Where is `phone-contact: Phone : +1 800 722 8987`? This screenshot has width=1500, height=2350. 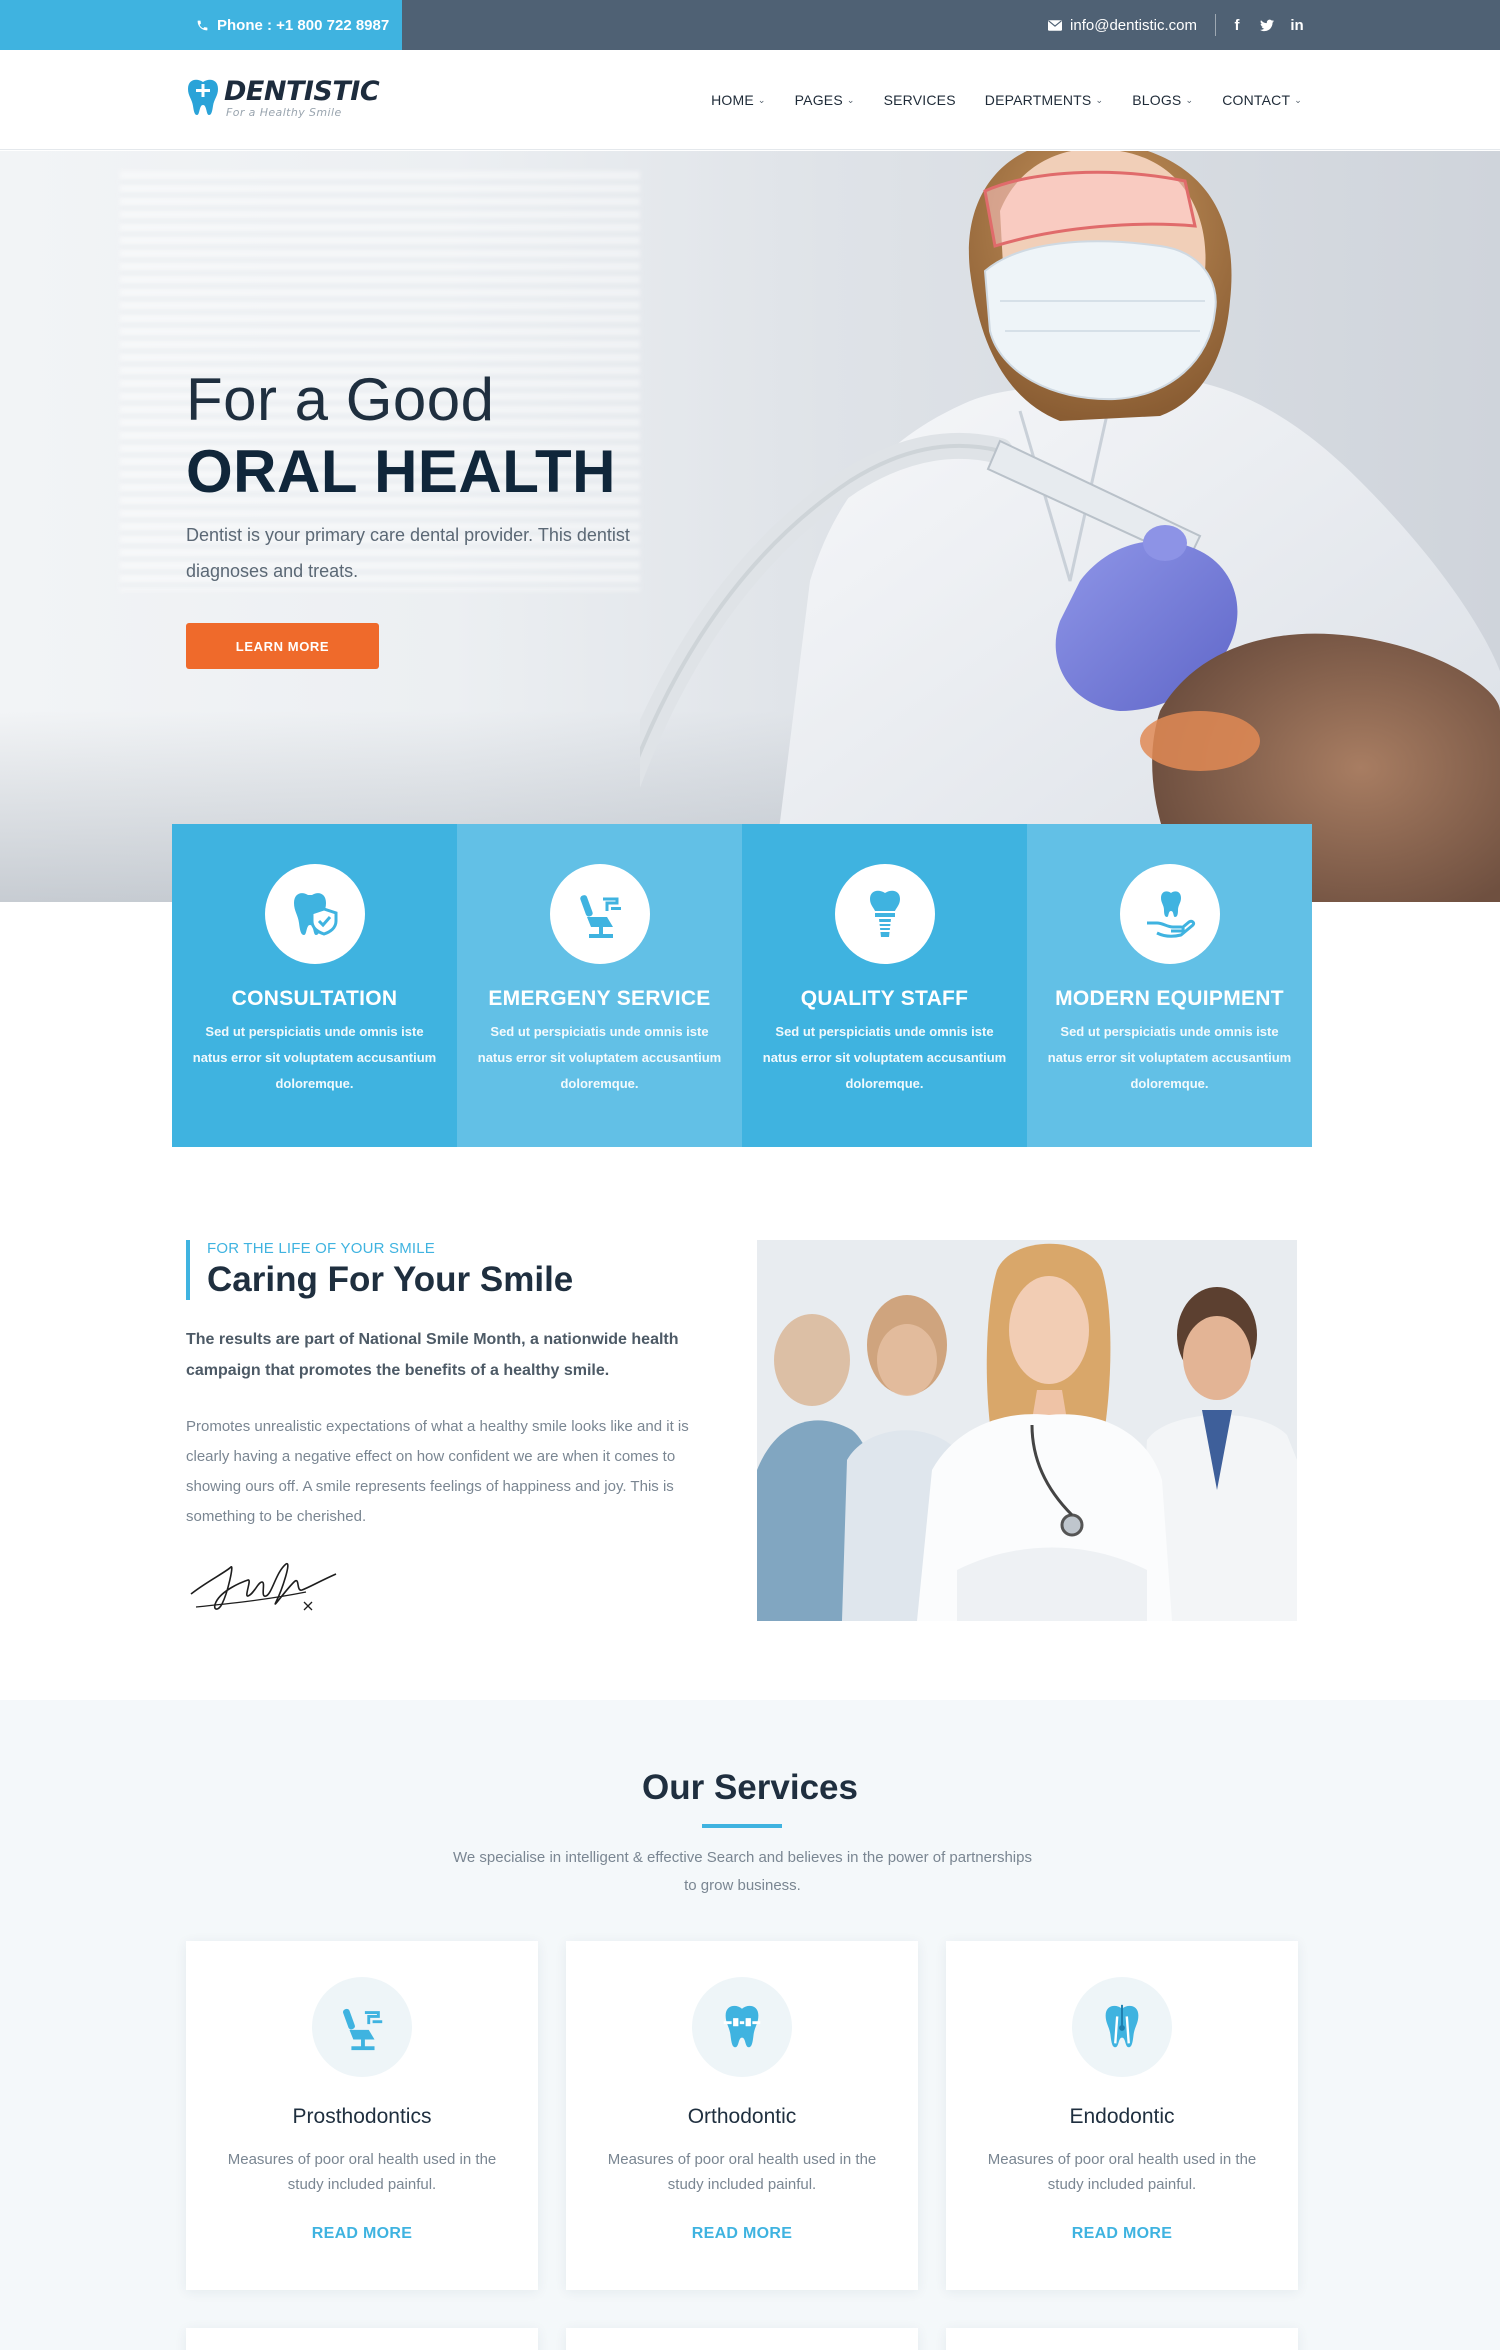
phone-contact: Phone : +1 800 722 8987 is located at coordinates (201, 25).